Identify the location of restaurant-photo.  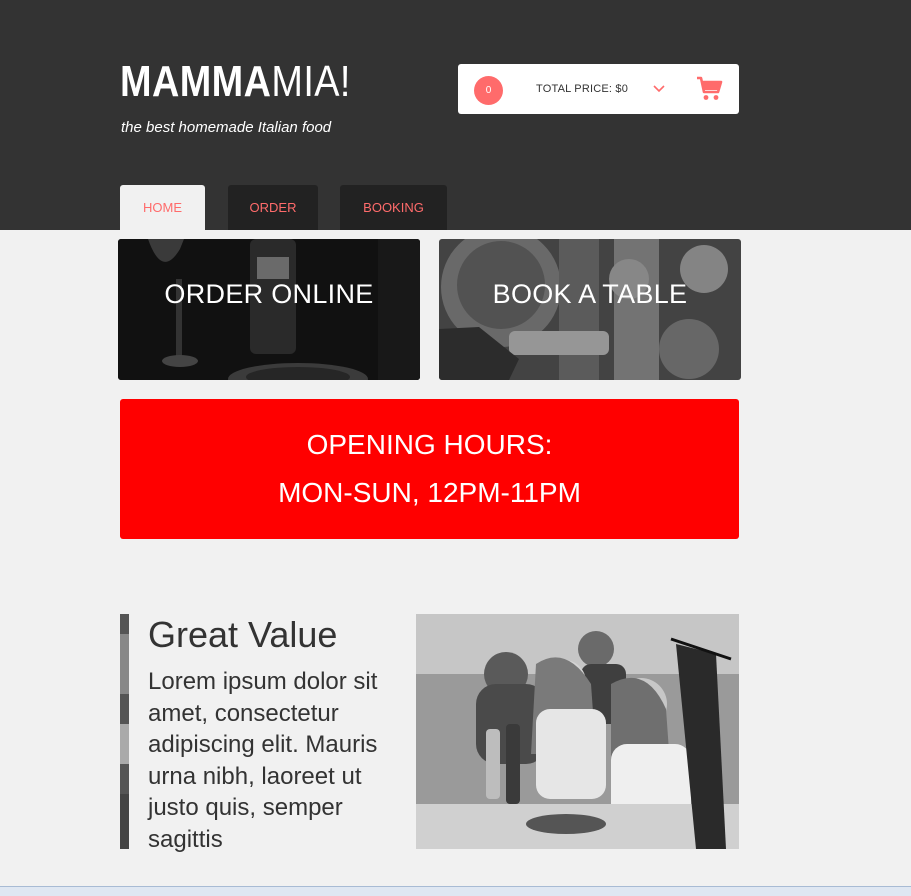
(577, 731).